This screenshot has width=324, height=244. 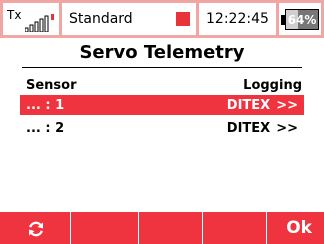 What do you see at coordinates (51, 85) in the screenshot?
I see `column-header-sensor: Sensor` at bounding box center [51, 85].